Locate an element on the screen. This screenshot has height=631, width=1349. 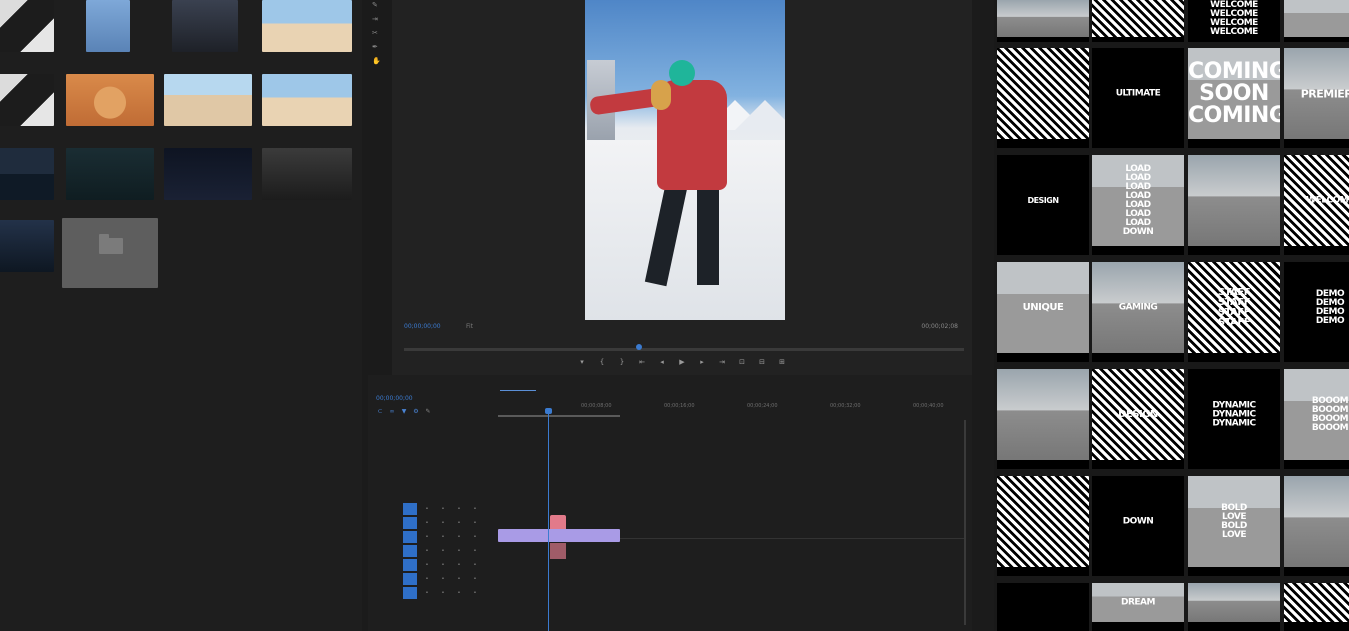
linked-selection-icon: ∞ is located at coordinates (392, 412).